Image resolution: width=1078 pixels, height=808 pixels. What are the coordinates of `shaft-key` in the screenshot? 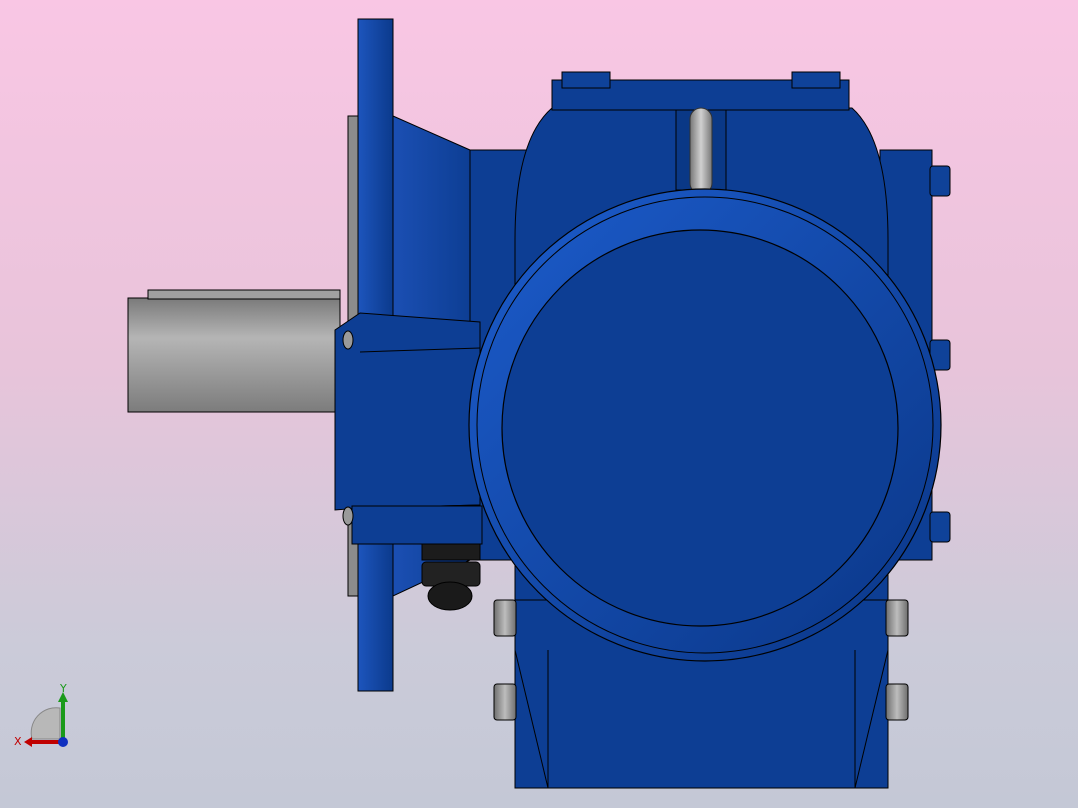 It's located at (244, 294).